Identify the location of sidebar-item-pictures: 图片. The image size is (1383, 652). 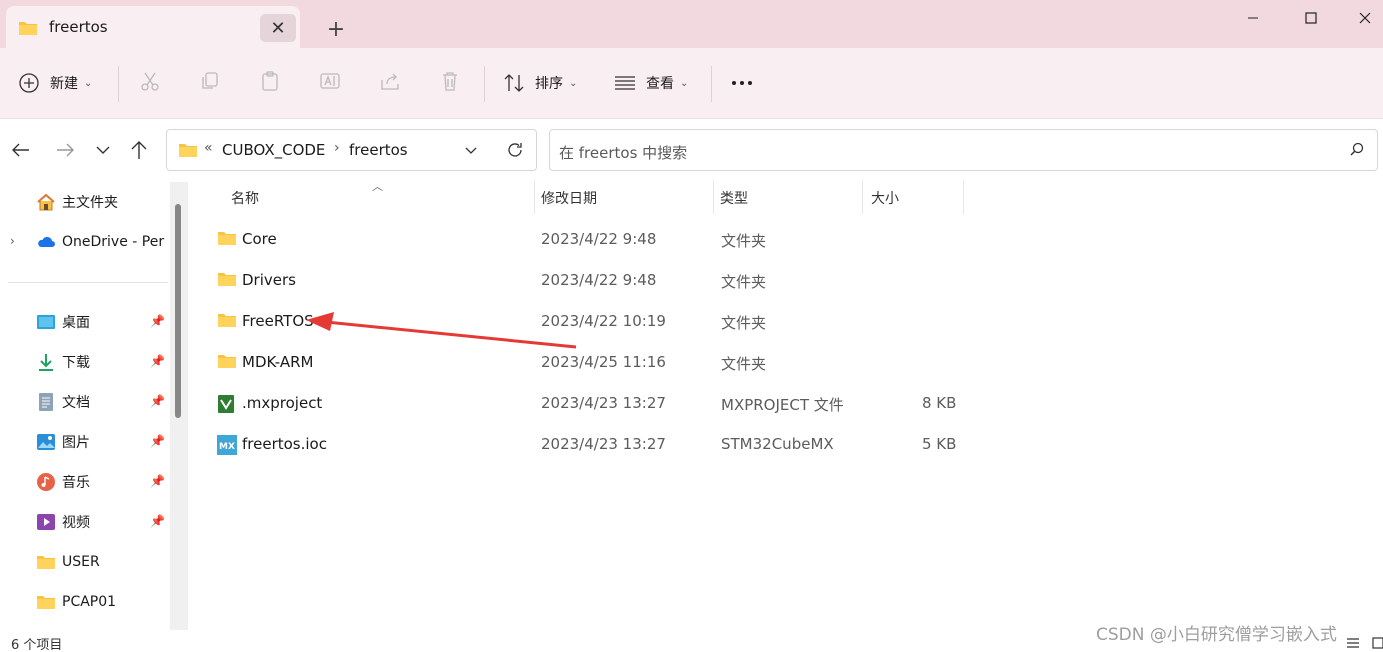
(63, 442).